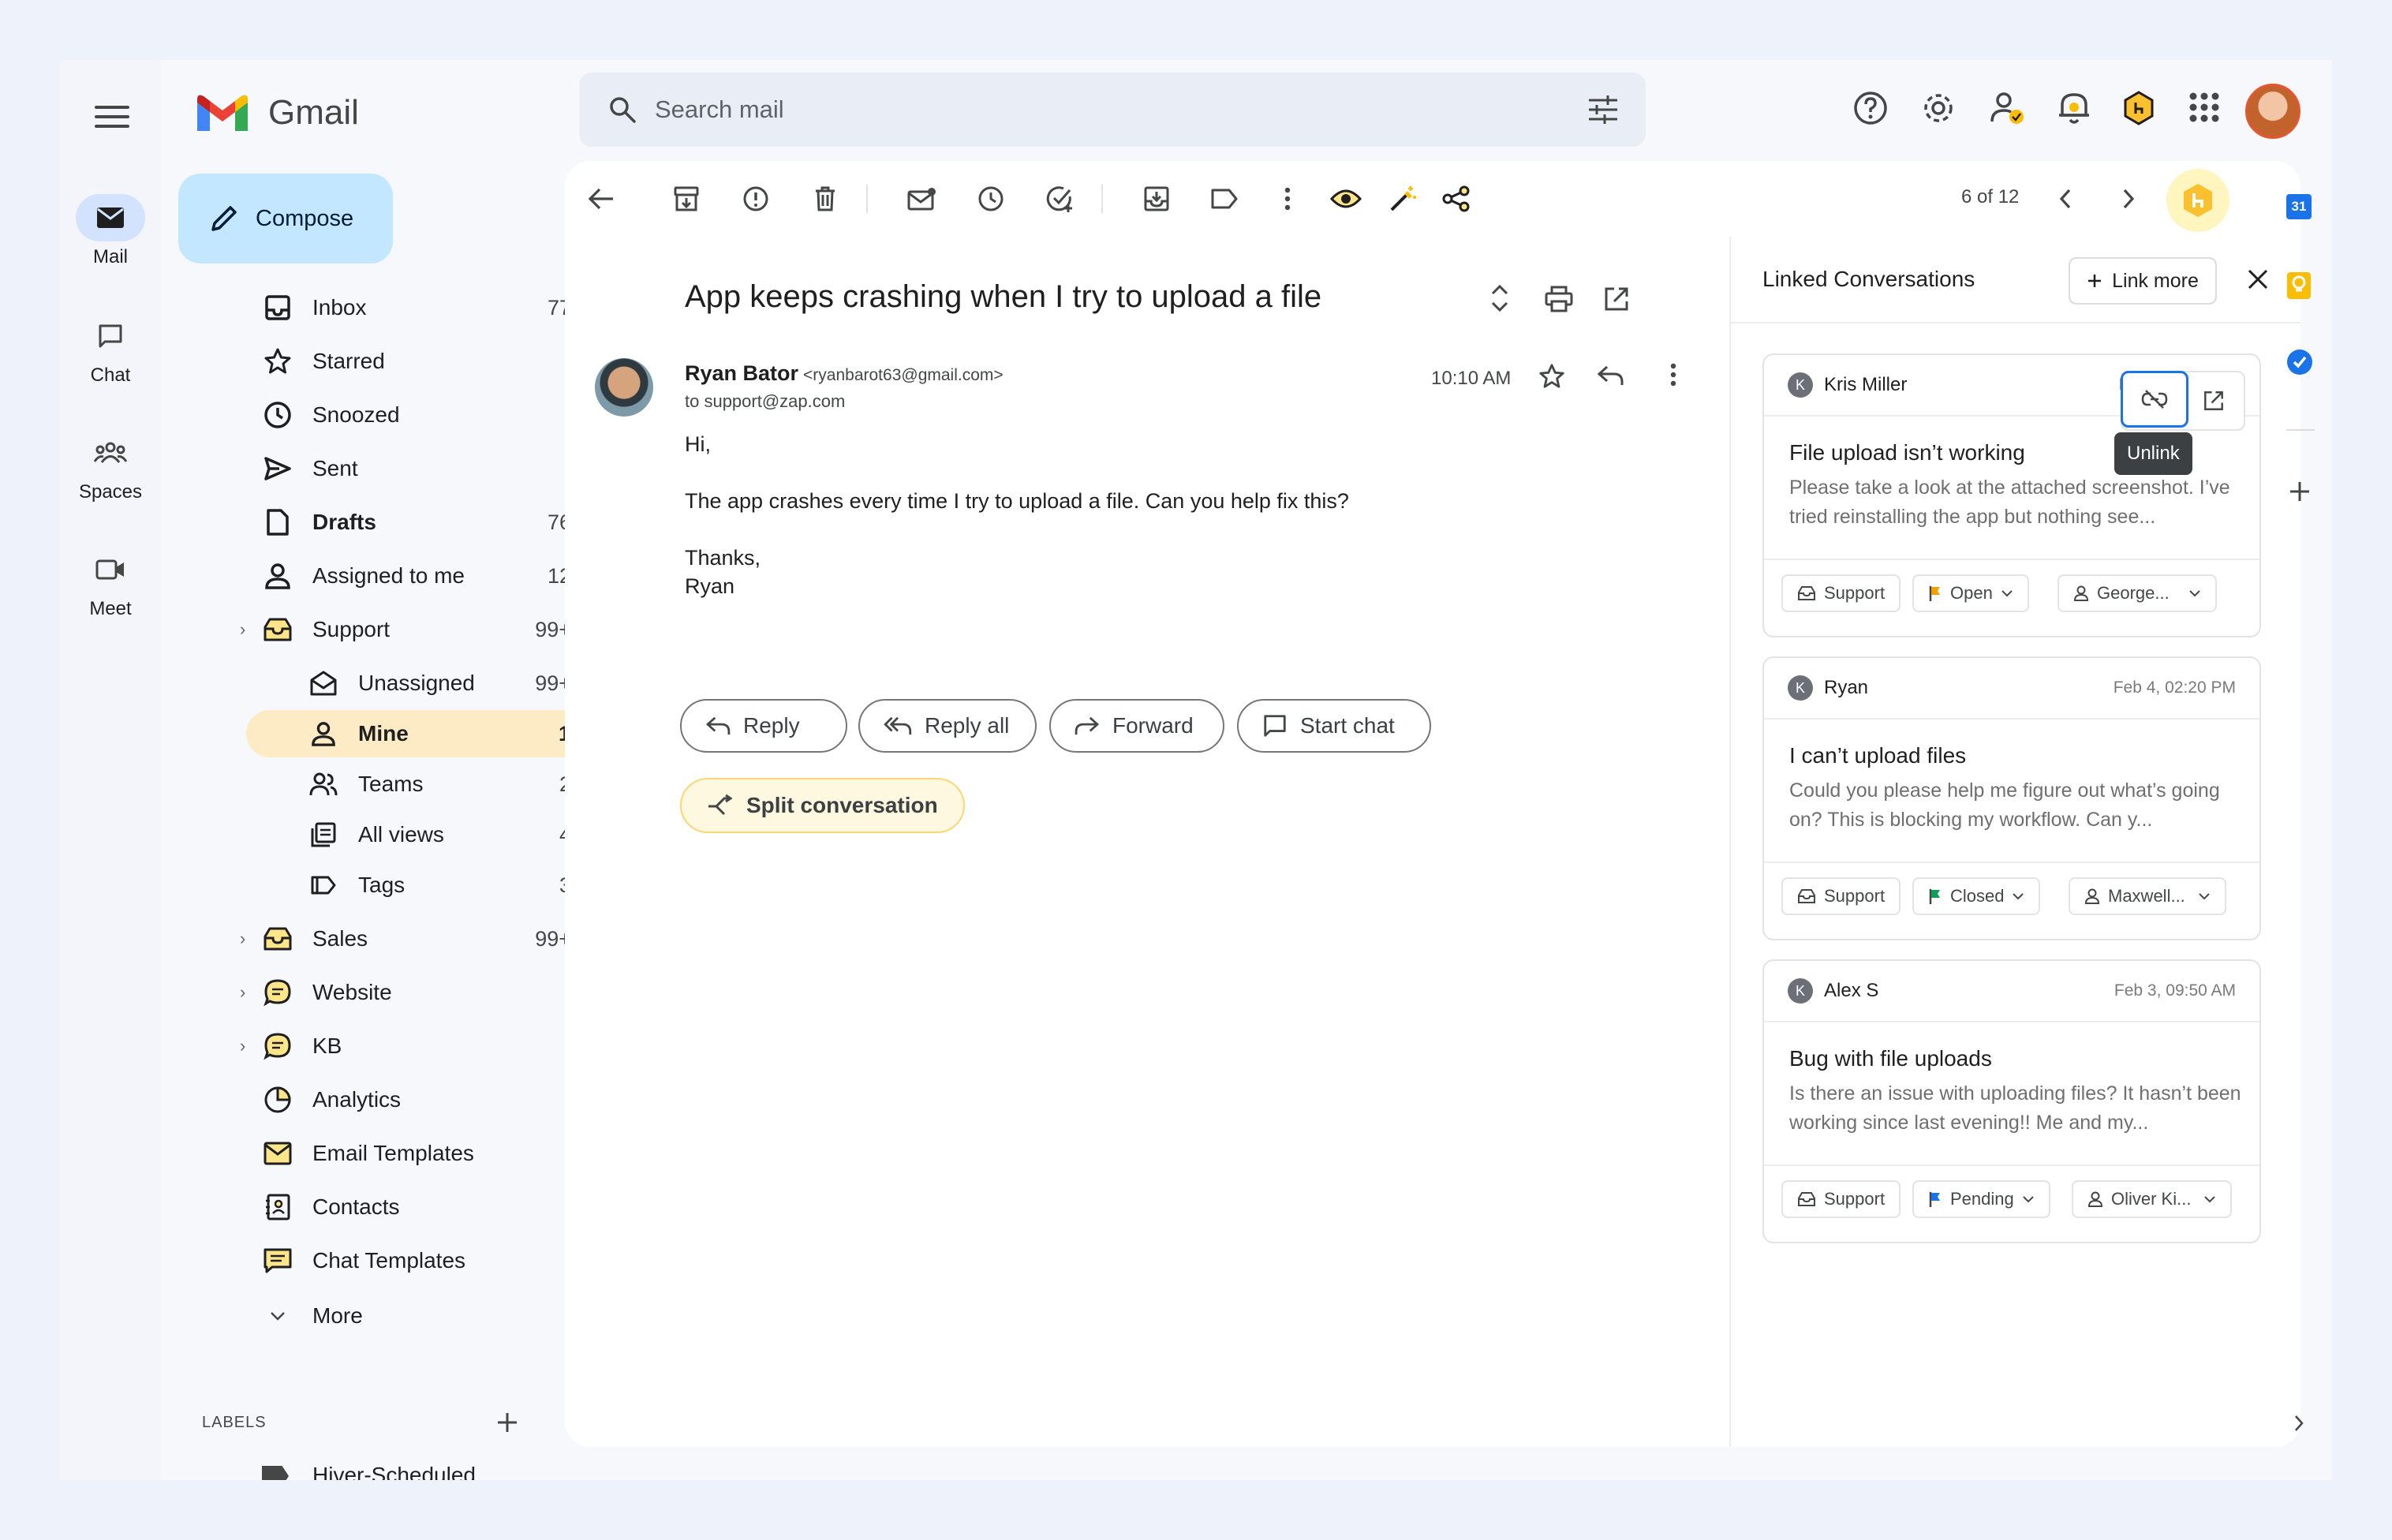 This screenshot has height=1540, width=2392. I want to click on nav-item-all-views: All views 4, so click(399, 834).